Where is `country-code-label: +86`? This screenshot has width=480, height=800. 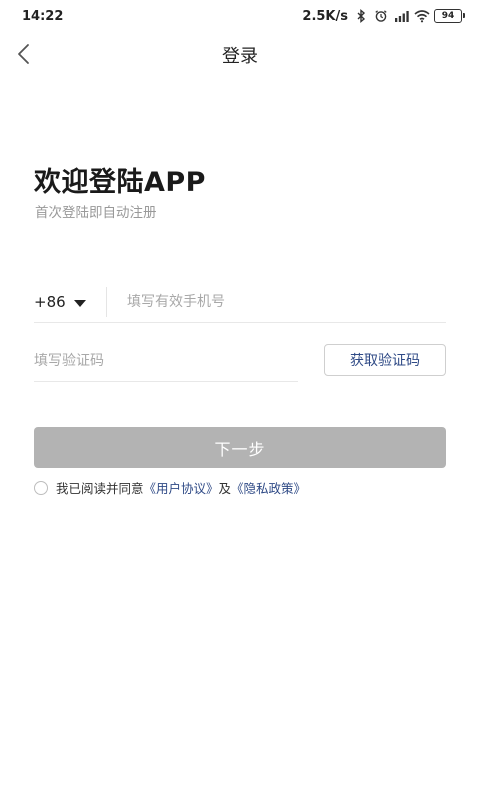 country-code-label: +86 is located at coordinates (50, 302).